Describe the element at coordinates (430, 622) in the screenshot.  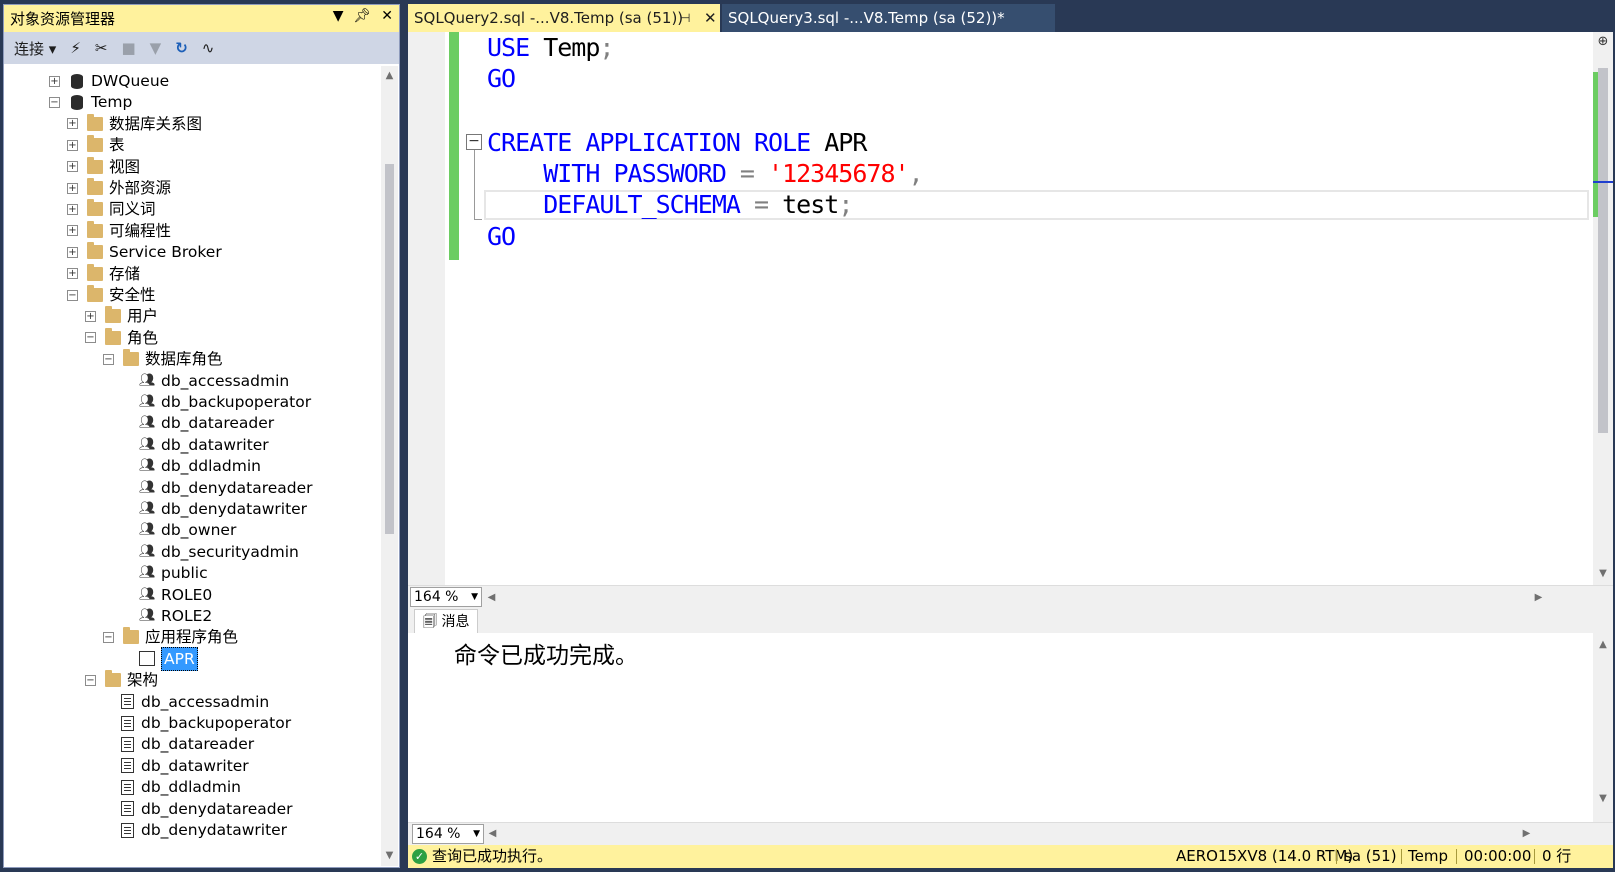
I see `messages-icon: 🗐︎` at that location.